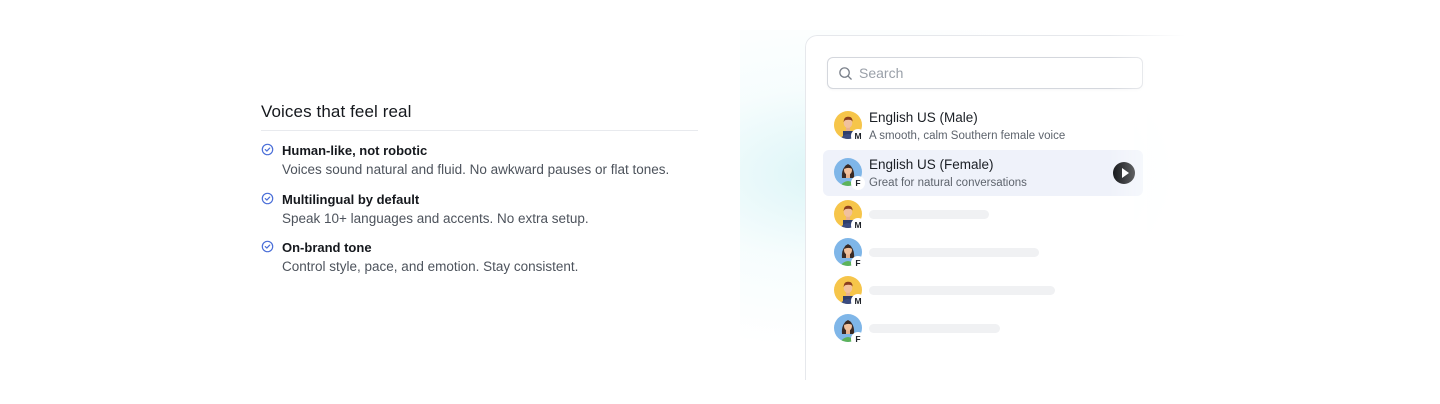 The width and height of the screenshot is (1440, 404). Describe the element at coordinates (948, 182) in the screenshot. I see `voice-description: Great for natural conversations` at that location.